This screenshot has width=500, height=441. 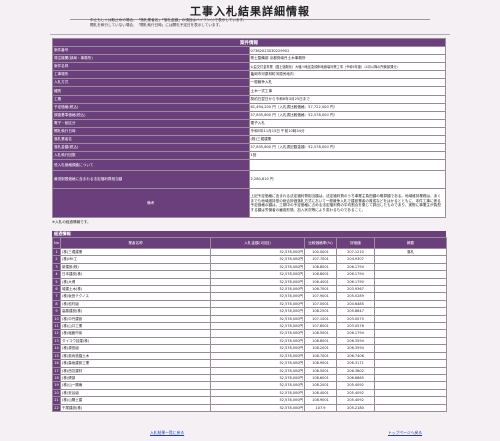 What do you see at coordinates (347, 140) in the screenshot?
I see `info-value: (株)三堀建業` at bounding box center [347, 140].